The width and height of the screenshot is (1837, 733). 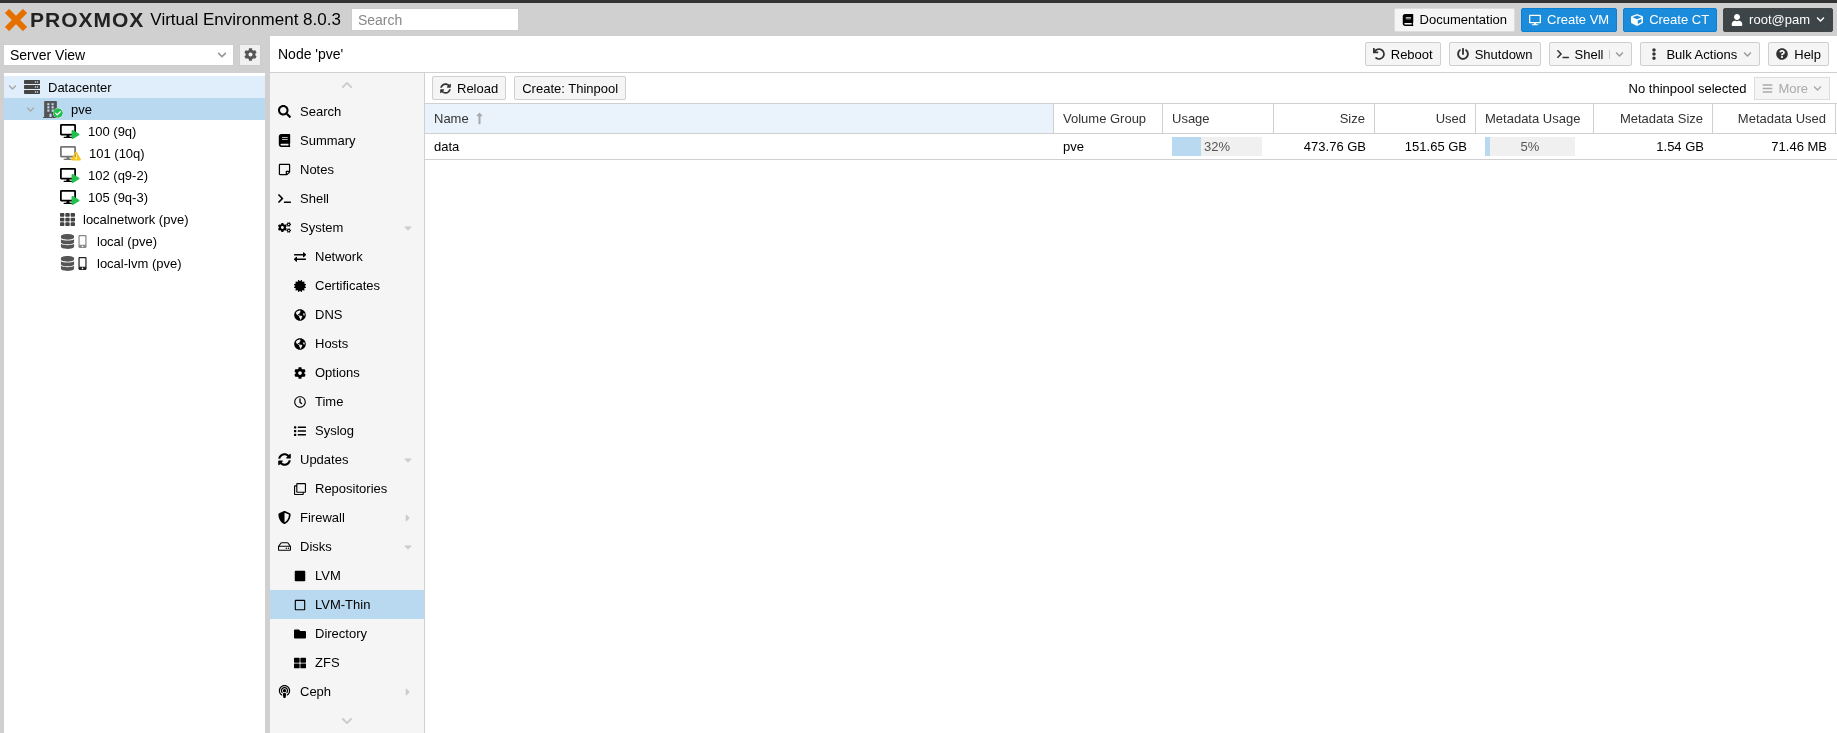 I want to click on toolbar-button: Reboot, so click(x=1402, y=54).